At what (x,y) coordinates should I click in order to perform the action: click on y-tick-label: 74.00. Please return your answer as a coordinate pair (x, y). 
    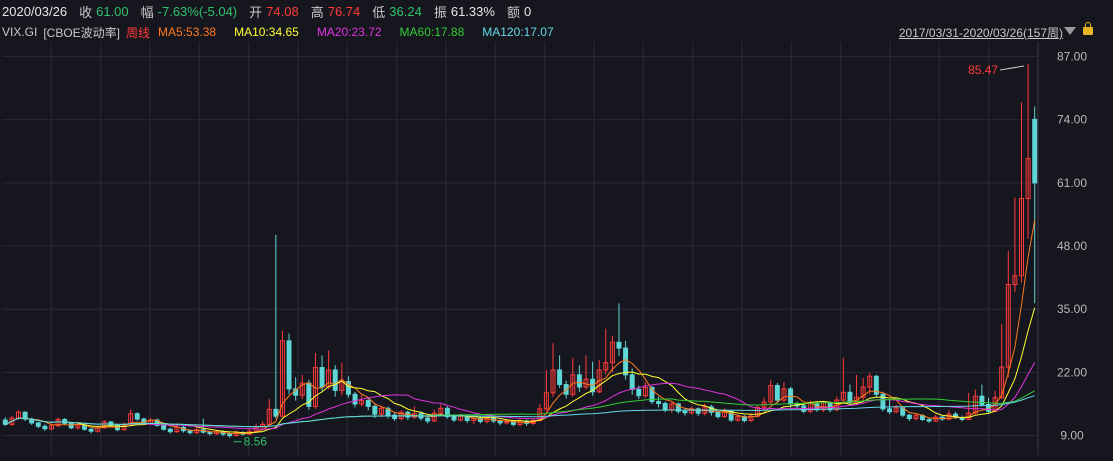
    Looking at the image, I should click on (1072, 120).